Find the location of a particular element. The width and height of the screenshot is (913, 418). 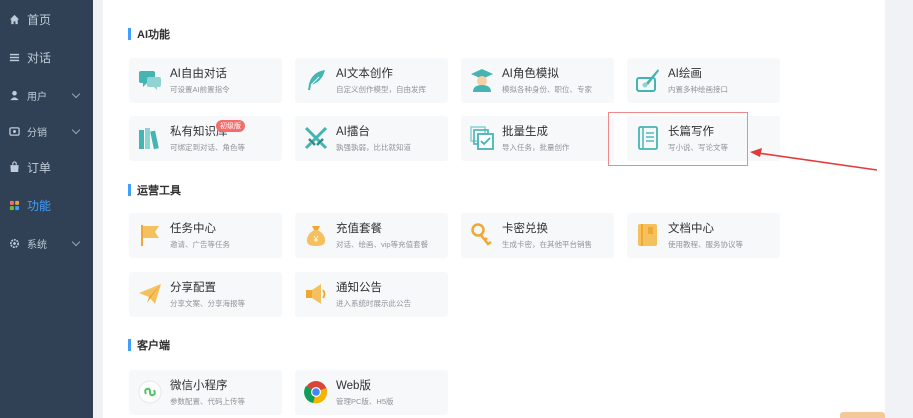

books-icon is located at coordinates (149, 139).